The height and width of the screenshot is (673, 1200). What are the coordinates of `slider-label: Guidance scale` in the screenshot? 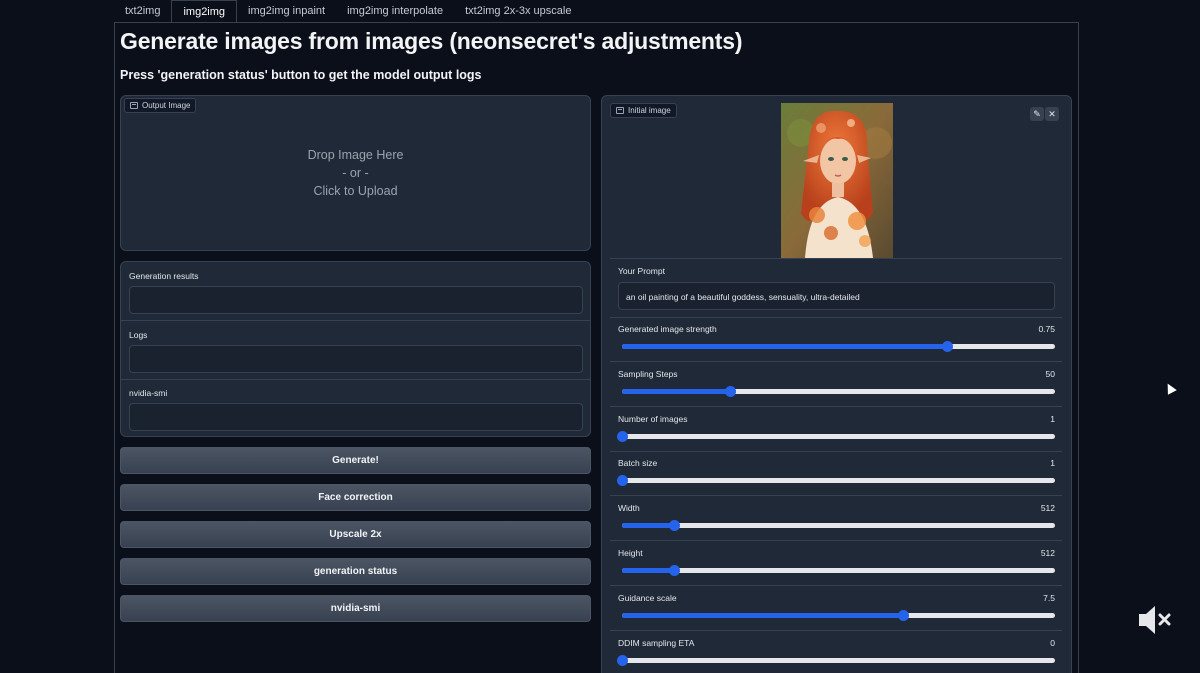 It's located at (647, 598).